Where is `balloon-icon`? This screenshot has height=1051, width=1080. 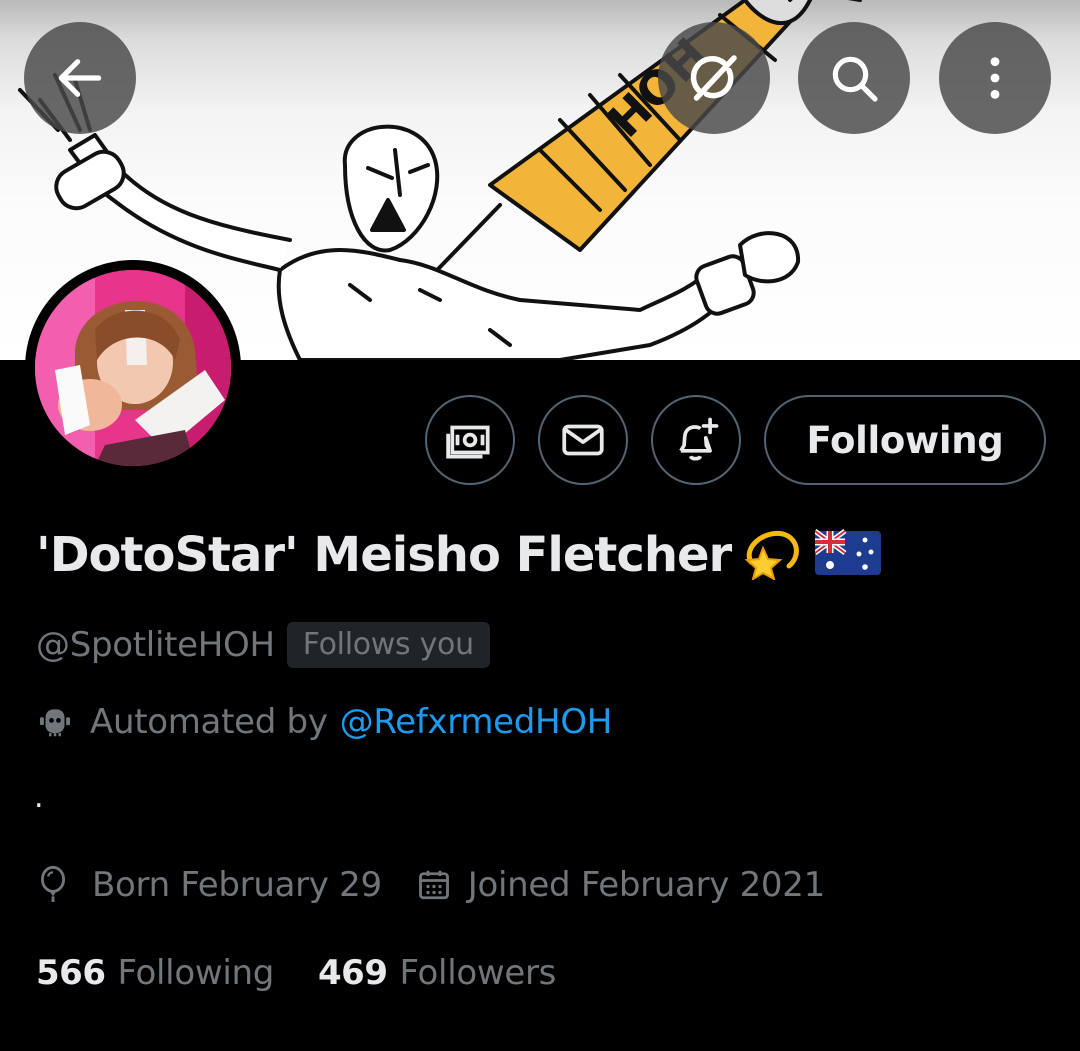
balloon-icon is located at coordinates (53, 883).